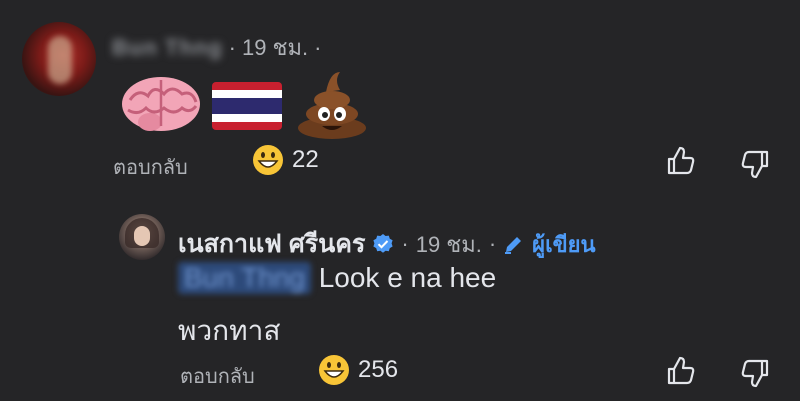 The image size is (800, 401). What do you see at coordinates (449, 244) in the screenshot?
I see `reply-timestamp: 19 ชม.` at bounding box center [449, 244].